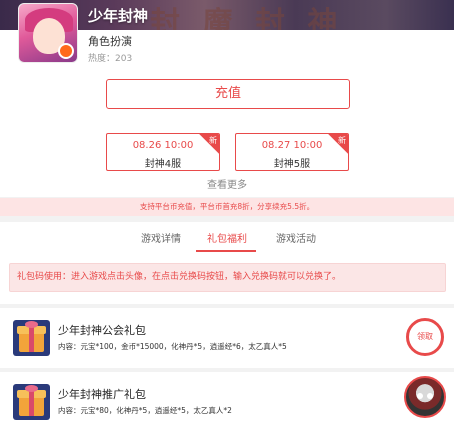 This screenshot has width=454, height=423. I want to click on giftcode-usage-tip: 礼包码使用：进入游戏点击头像，在点击兑换码按钮，输入兑换码就可以兑换了。, so click(227, 277).